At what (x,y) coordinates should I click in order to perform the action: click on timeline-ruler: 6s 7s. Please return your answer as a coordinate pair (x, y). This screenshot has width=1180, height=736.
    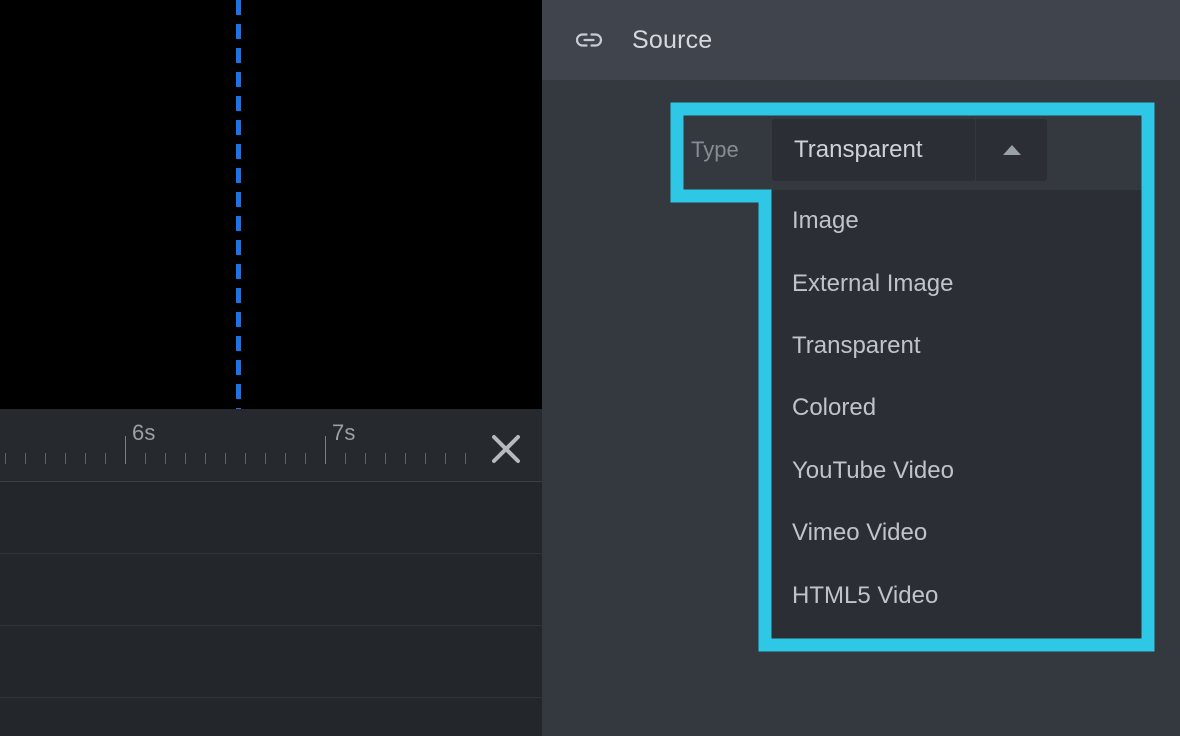
    Looking at the image, I should click on (271, 445).